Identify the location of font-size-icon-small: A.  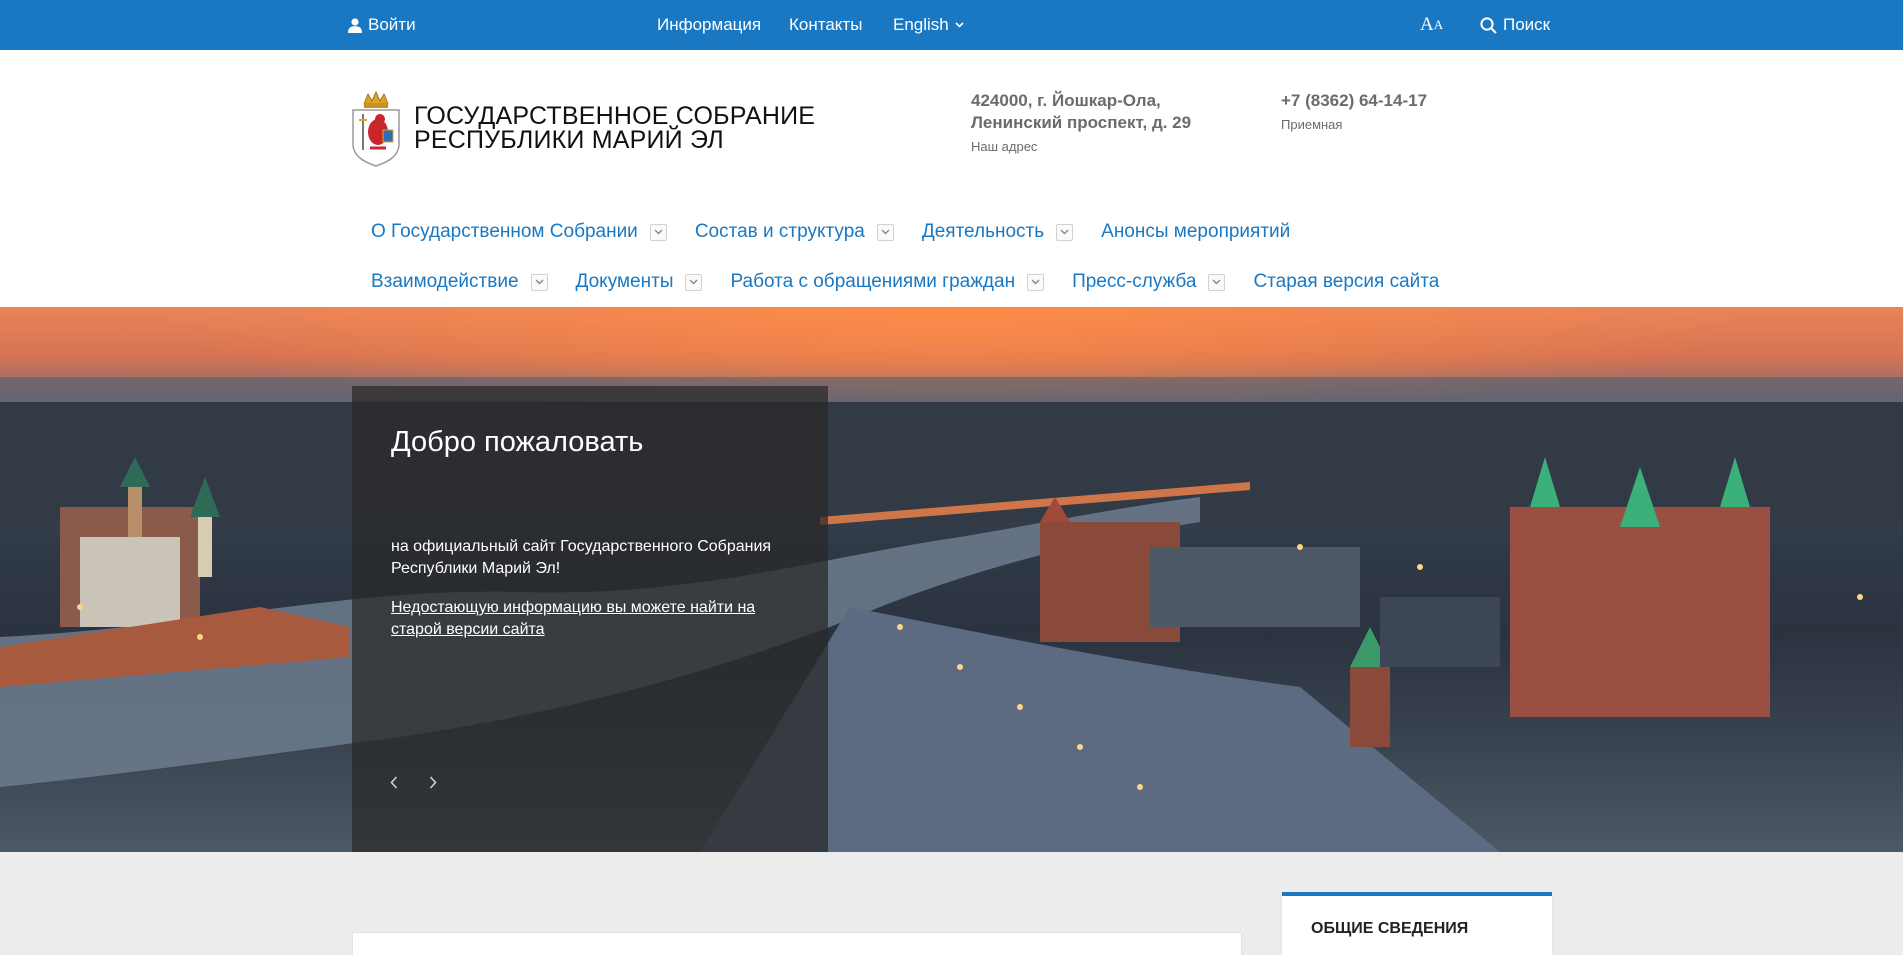
(1438, 24).